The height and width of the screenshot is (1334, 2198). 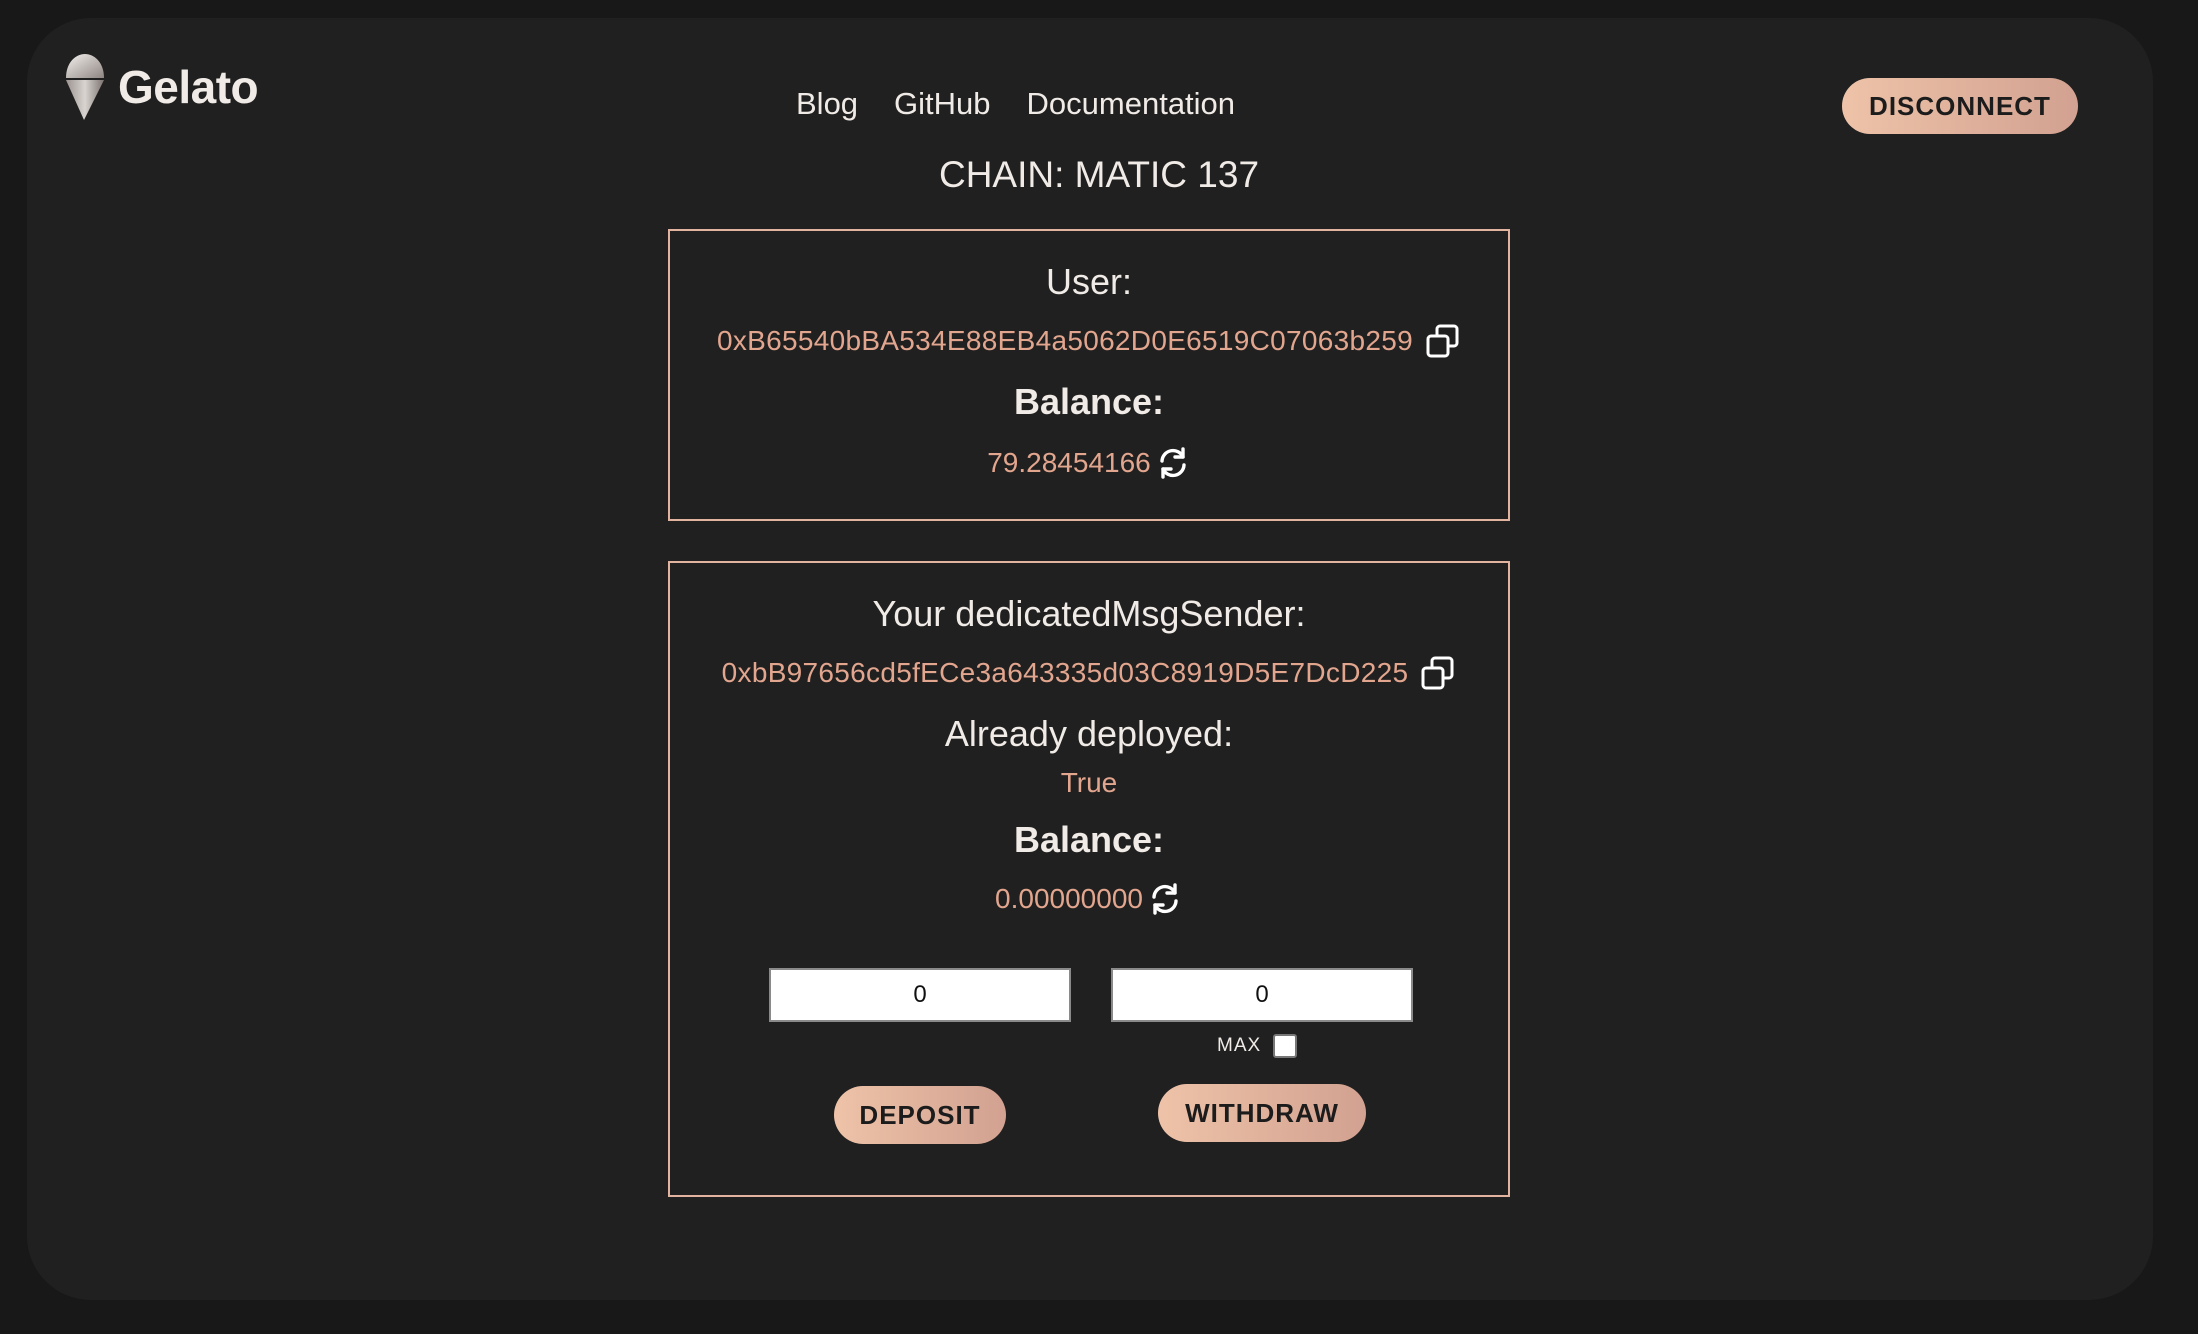 I want to click on top-nav: Blog GitHub Documentation, so click(x=1015, y=104).